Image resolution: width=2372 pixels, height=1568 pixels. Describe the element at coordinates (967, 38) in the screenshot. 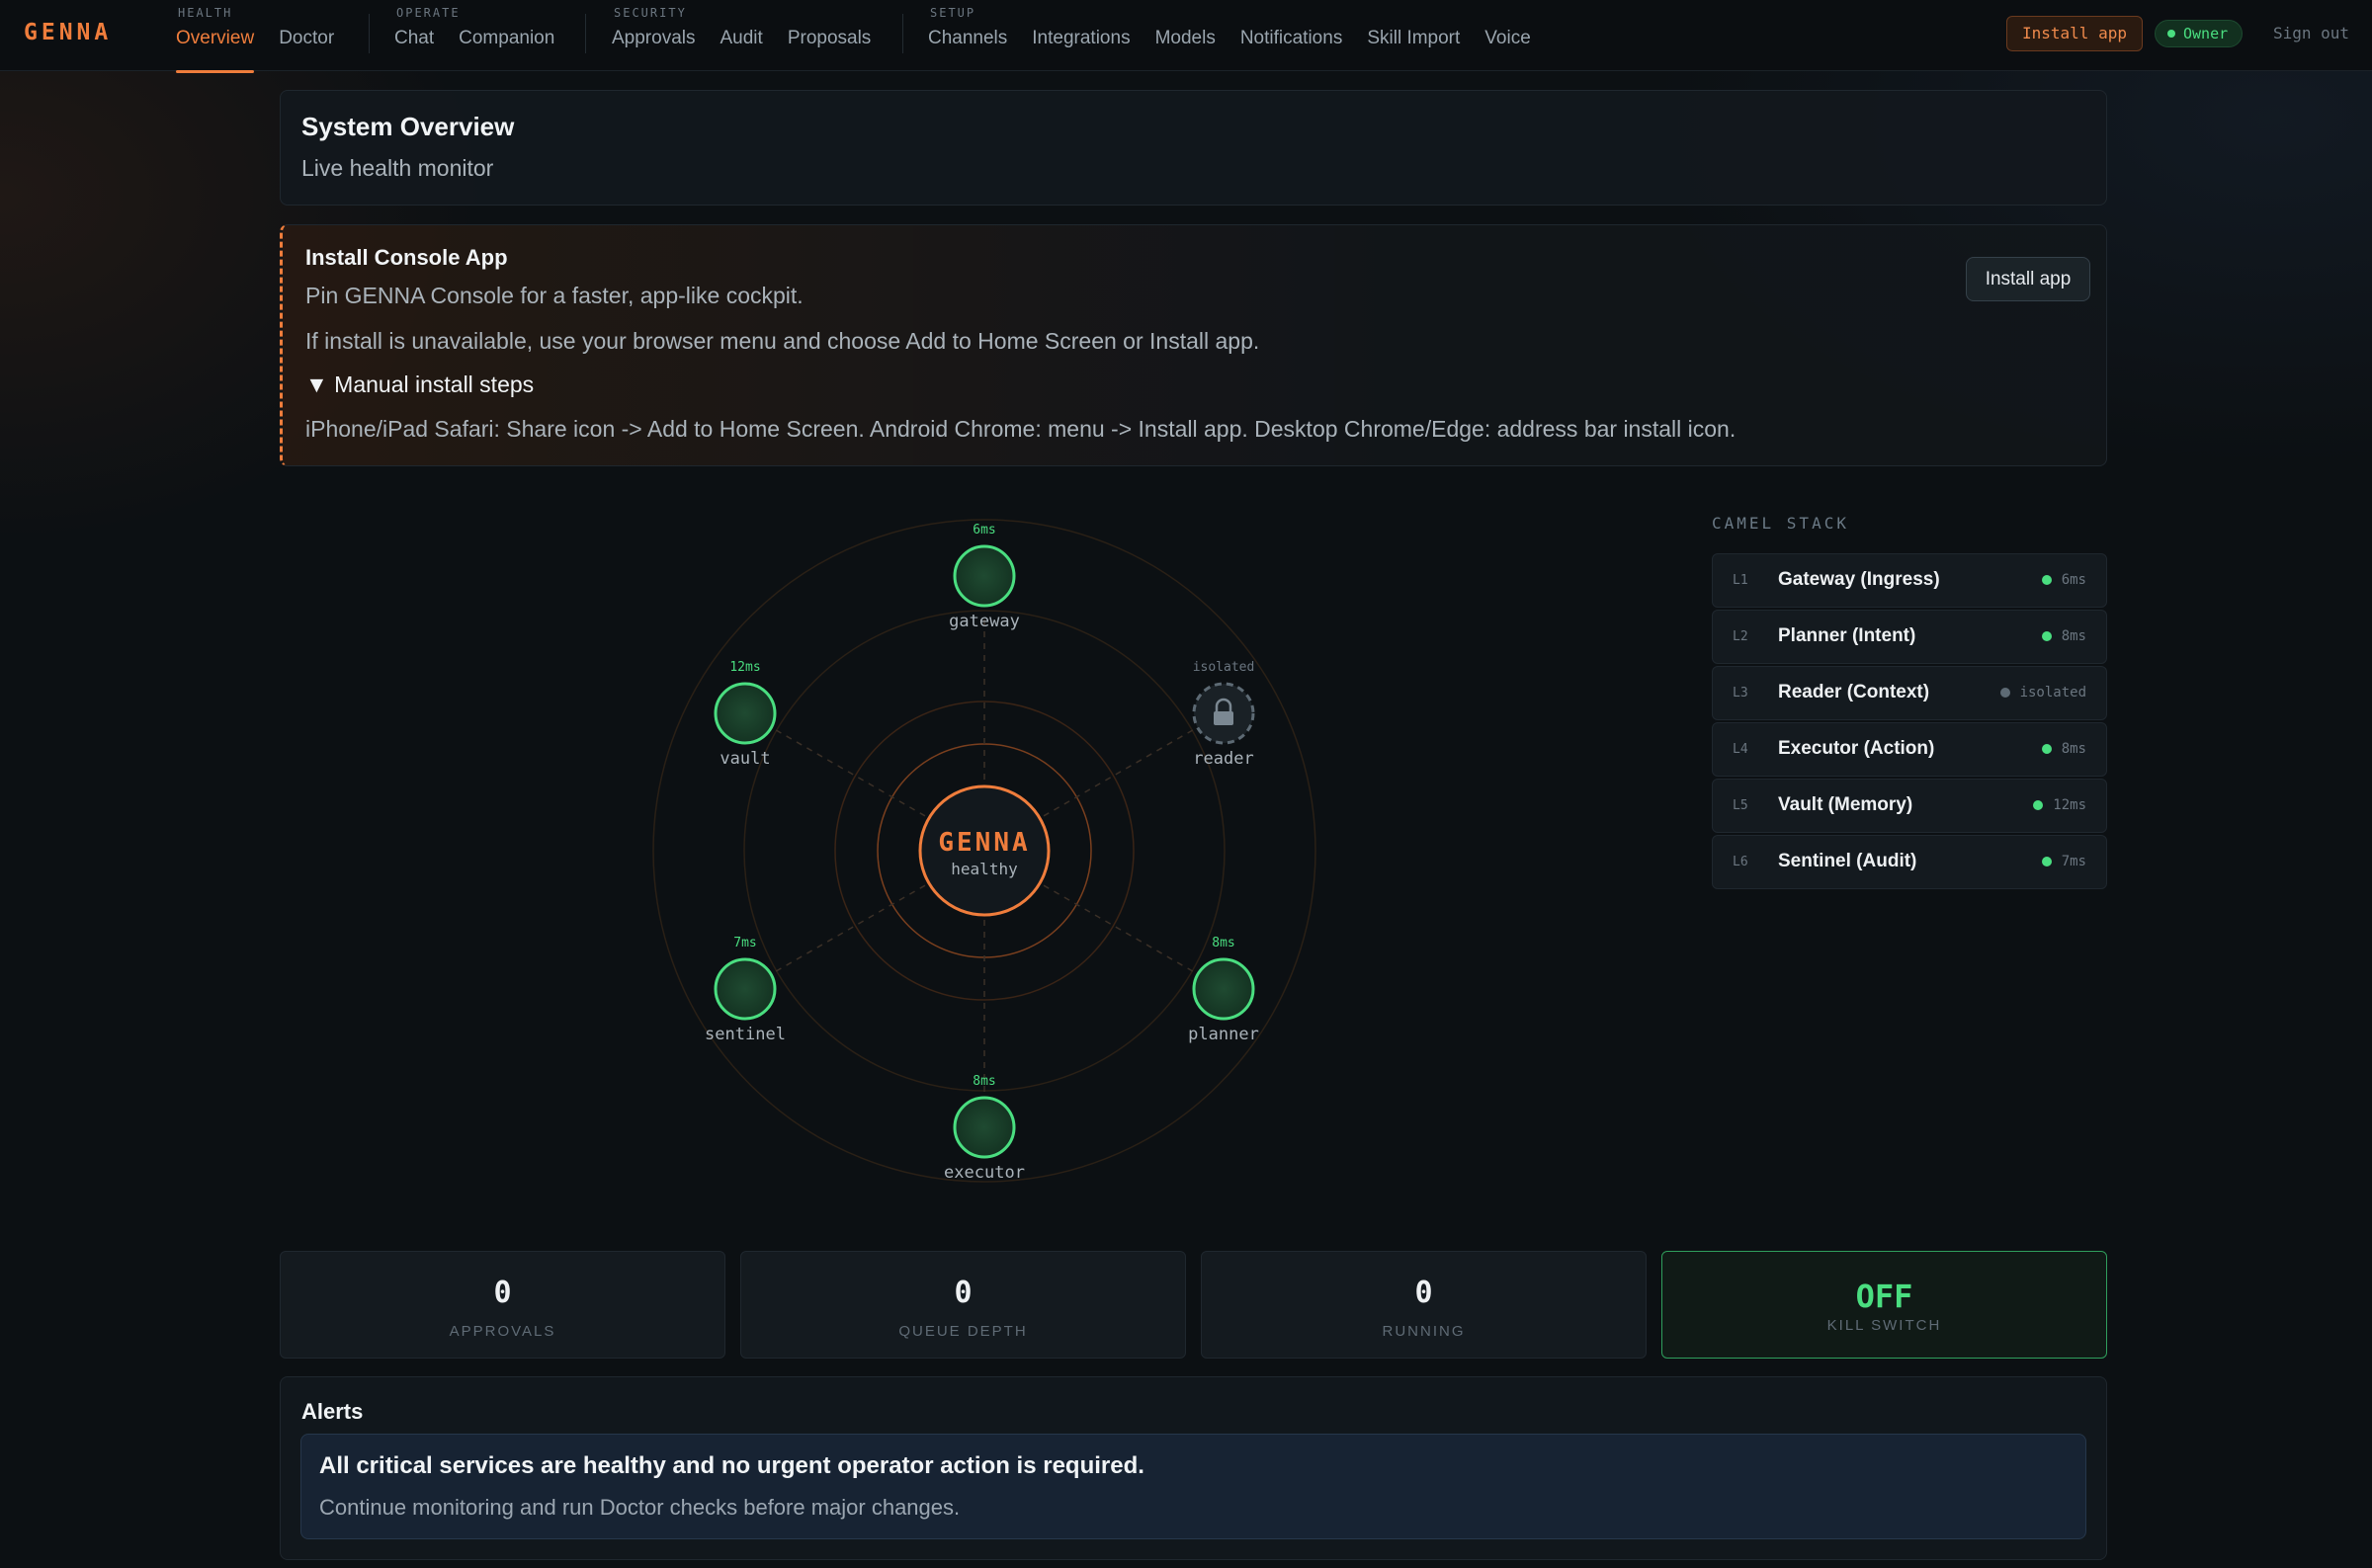

I see `nav-item-channels: Channels` at that location.